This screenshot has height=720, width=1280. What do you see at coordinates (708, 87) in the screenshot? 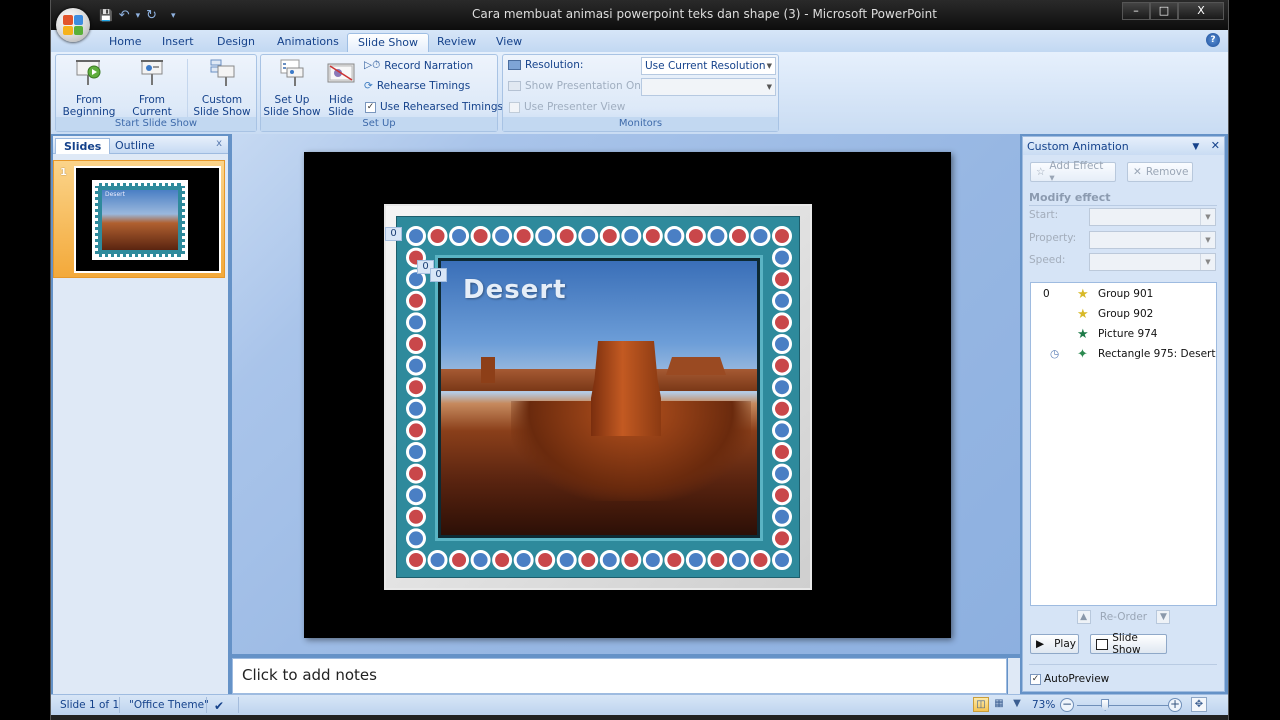
I see `show-presentation-on-dropdown: ▼` at bounding box center [708, 87].